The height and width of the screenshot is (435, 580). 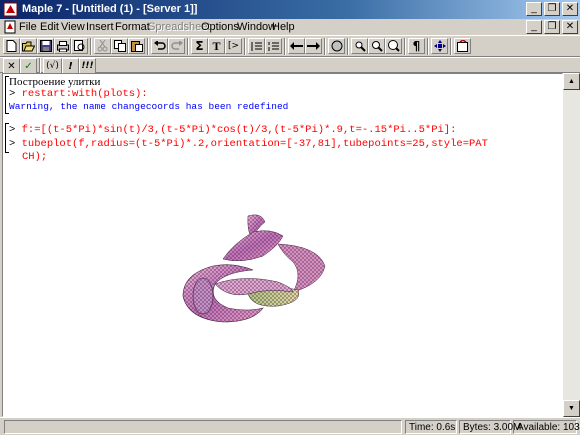 I want to click on print-icon, so click(x=62, y=46).